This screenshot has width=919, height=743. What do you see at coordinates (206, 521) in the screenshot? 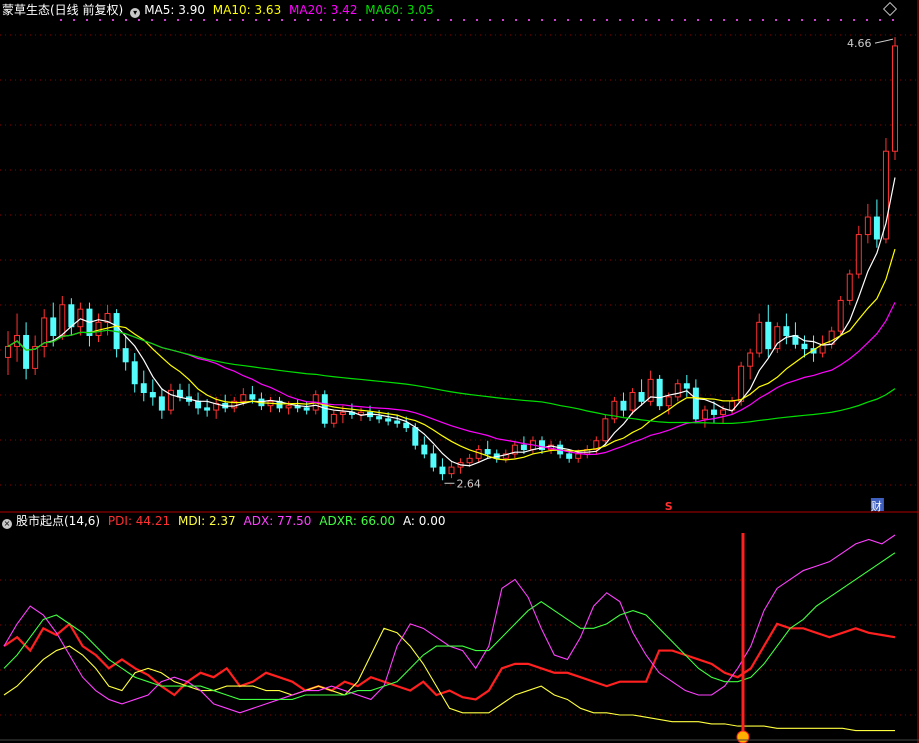
I see `mdi-value: MDI: 2.37` at bounding box center [206, 521].